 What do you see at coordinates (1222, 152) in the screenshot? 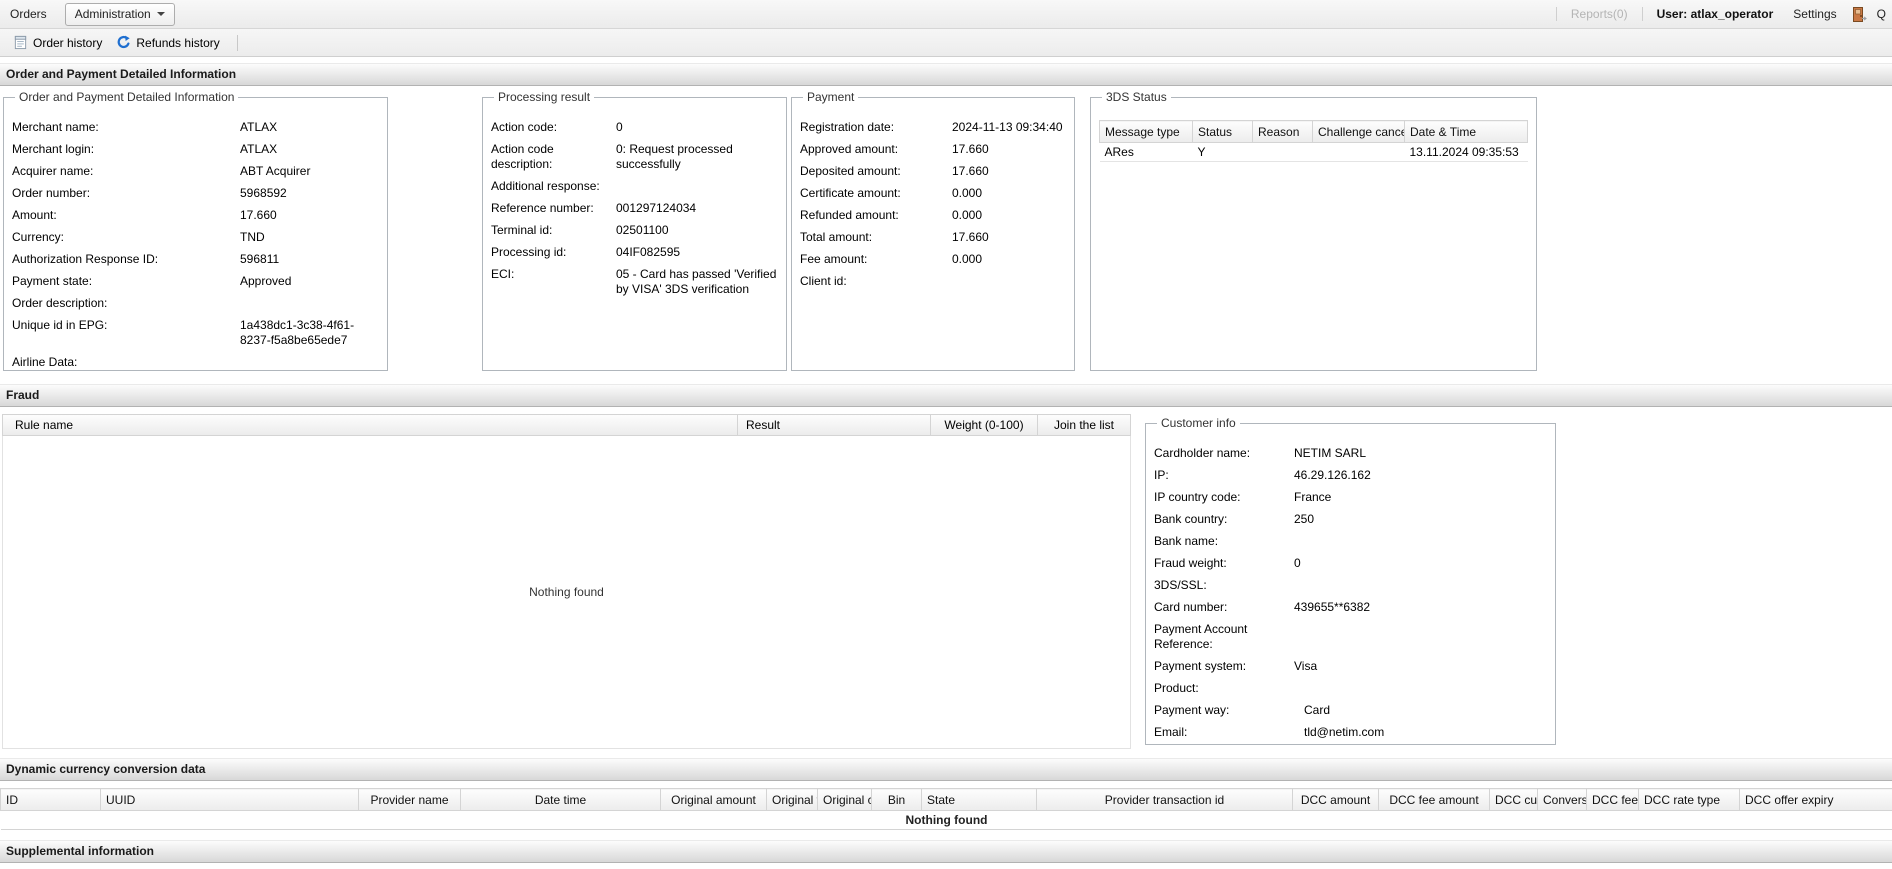
I see `cell-status: Y` at bounding box center [1222, 152].